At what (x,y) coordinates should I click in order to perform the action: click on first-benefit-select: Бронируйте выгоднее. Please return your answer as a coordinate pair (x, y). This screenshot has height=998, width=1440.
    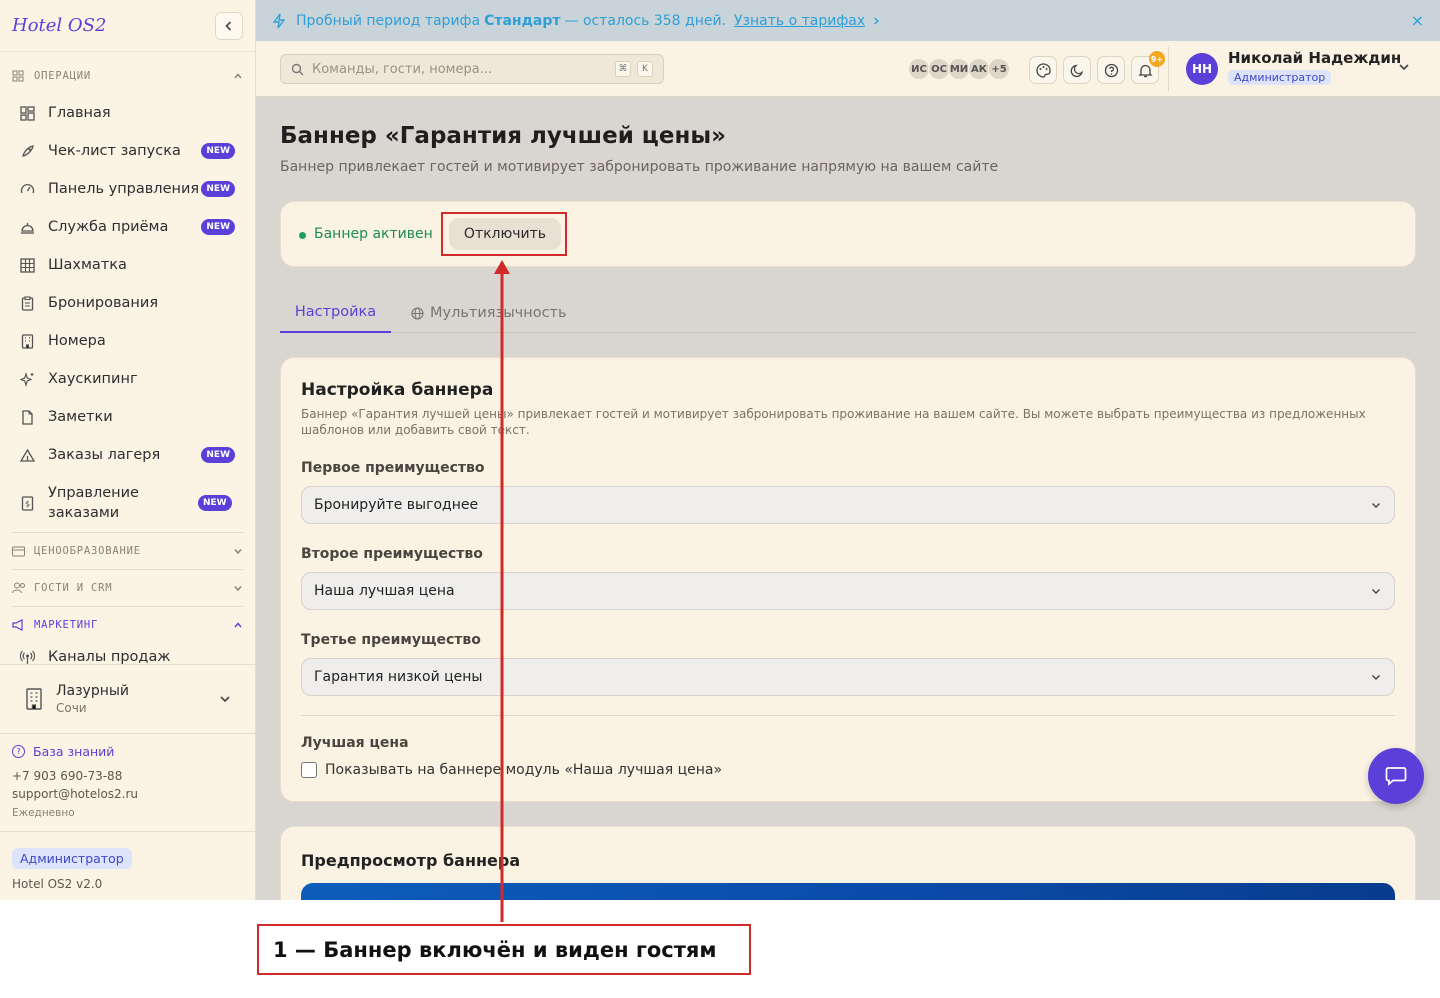
    Looking at the image, I should click on (848, 505).